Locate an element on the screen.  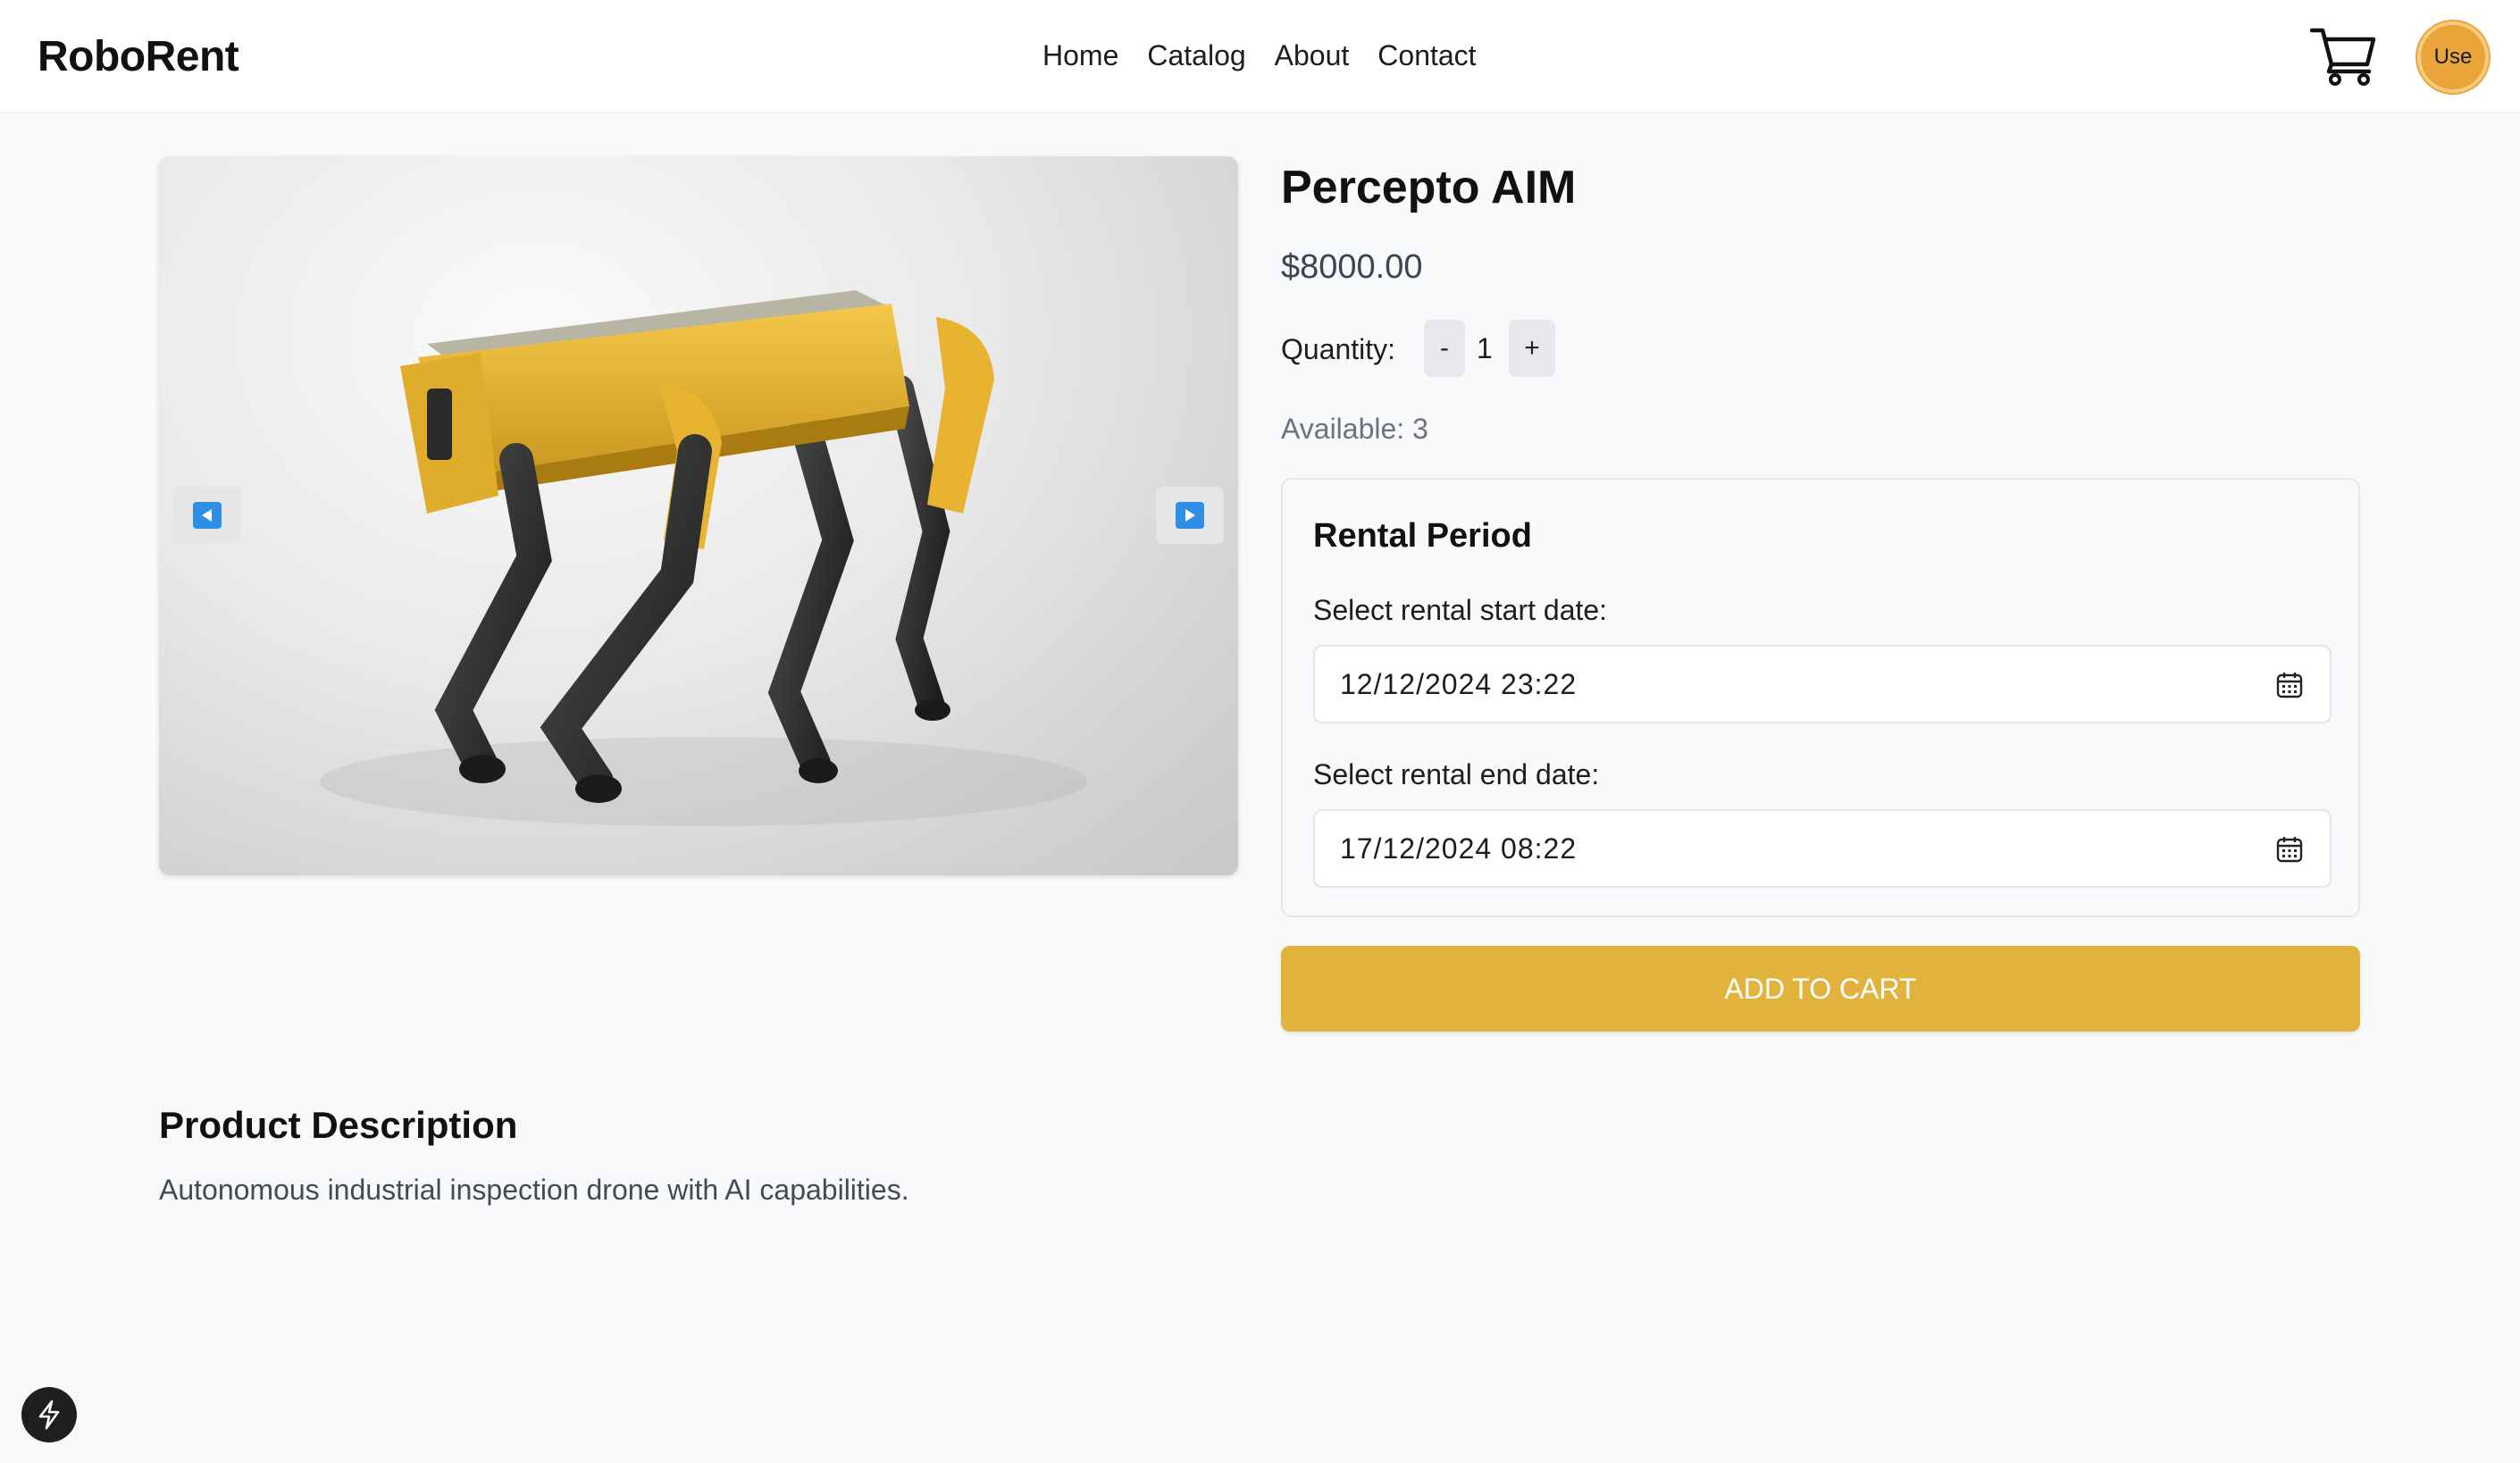
top-navbar: RoboRent Home Catalog About Contact Use is located at coordinates (1260, 57).